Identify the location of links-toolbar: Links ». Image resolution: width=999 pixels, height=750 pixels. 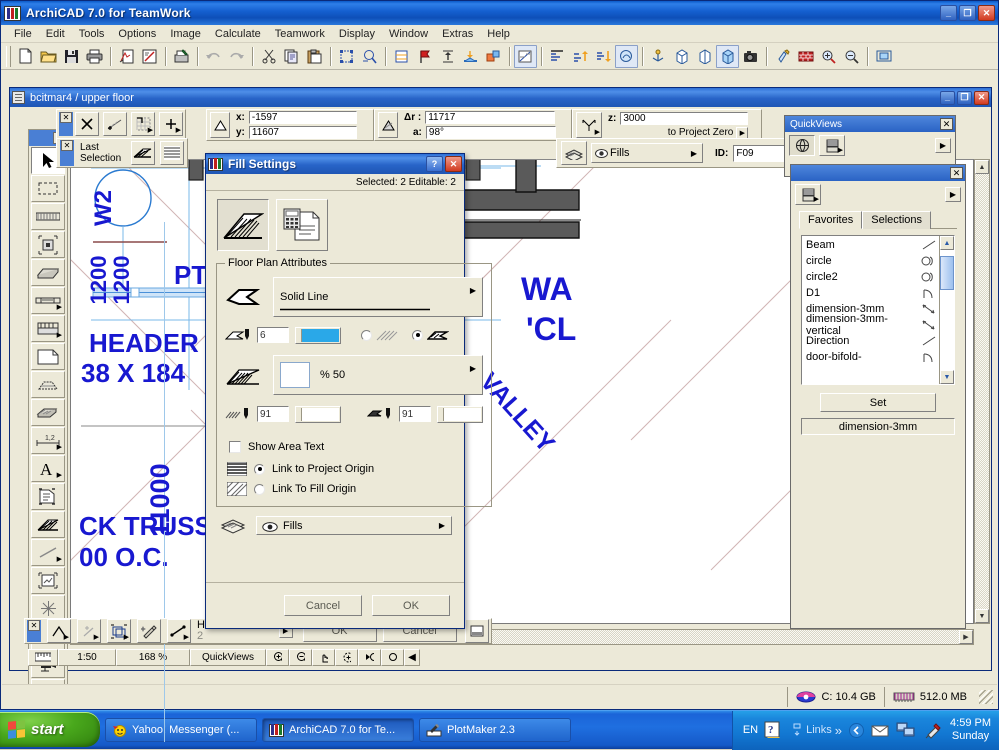
(817, 730).